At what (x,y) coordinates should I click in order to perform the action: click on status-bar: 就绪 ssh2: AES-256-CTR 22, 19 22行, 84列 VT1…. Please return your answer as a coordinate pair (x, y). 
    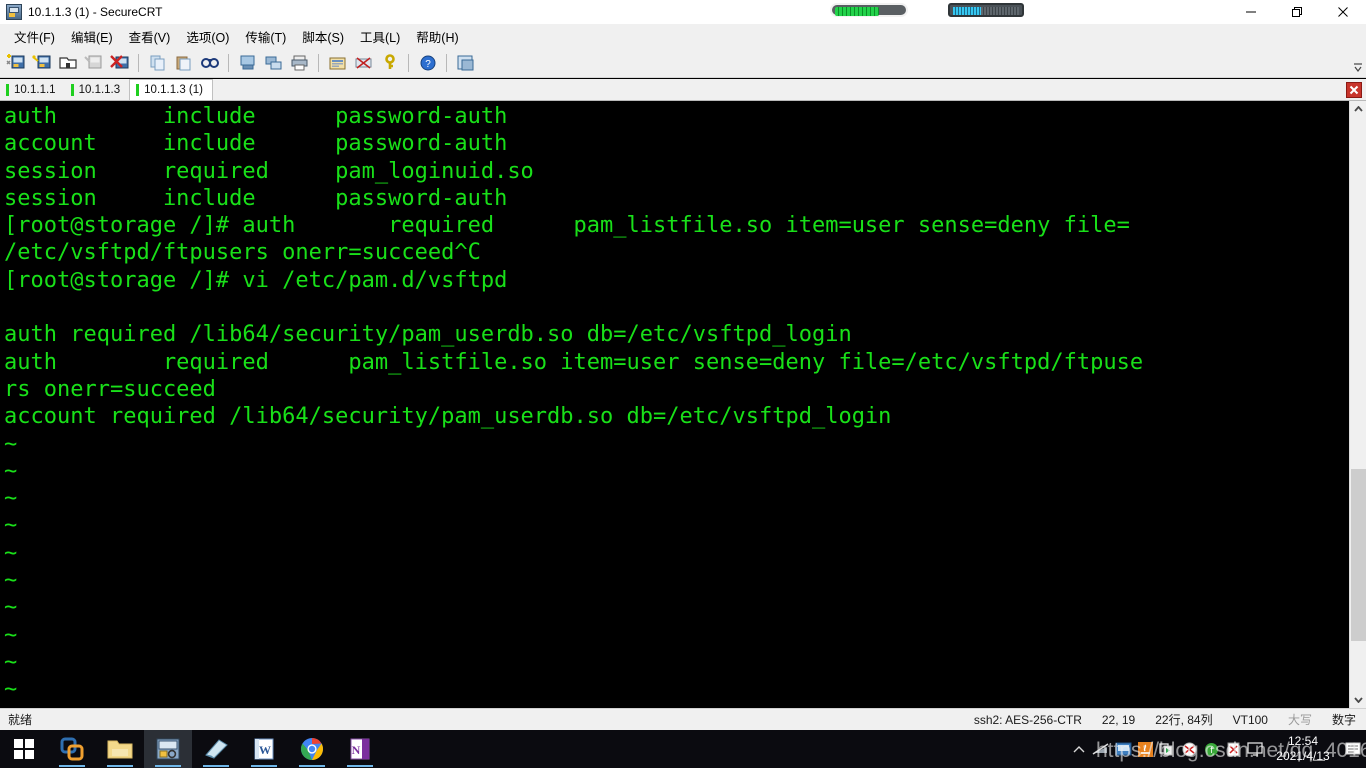
    Looking at the image, I should click on (683, 719).